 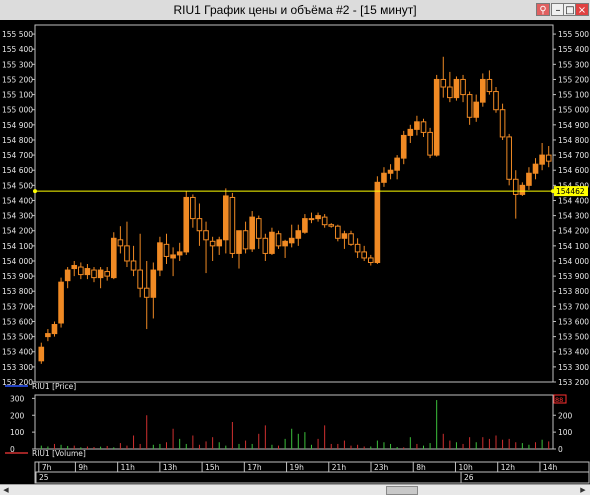 What do you see at coordinates (573, 125) in the screenshot?
I see `price-tick-label-right: 154 900` at bounding box center [573, 125].